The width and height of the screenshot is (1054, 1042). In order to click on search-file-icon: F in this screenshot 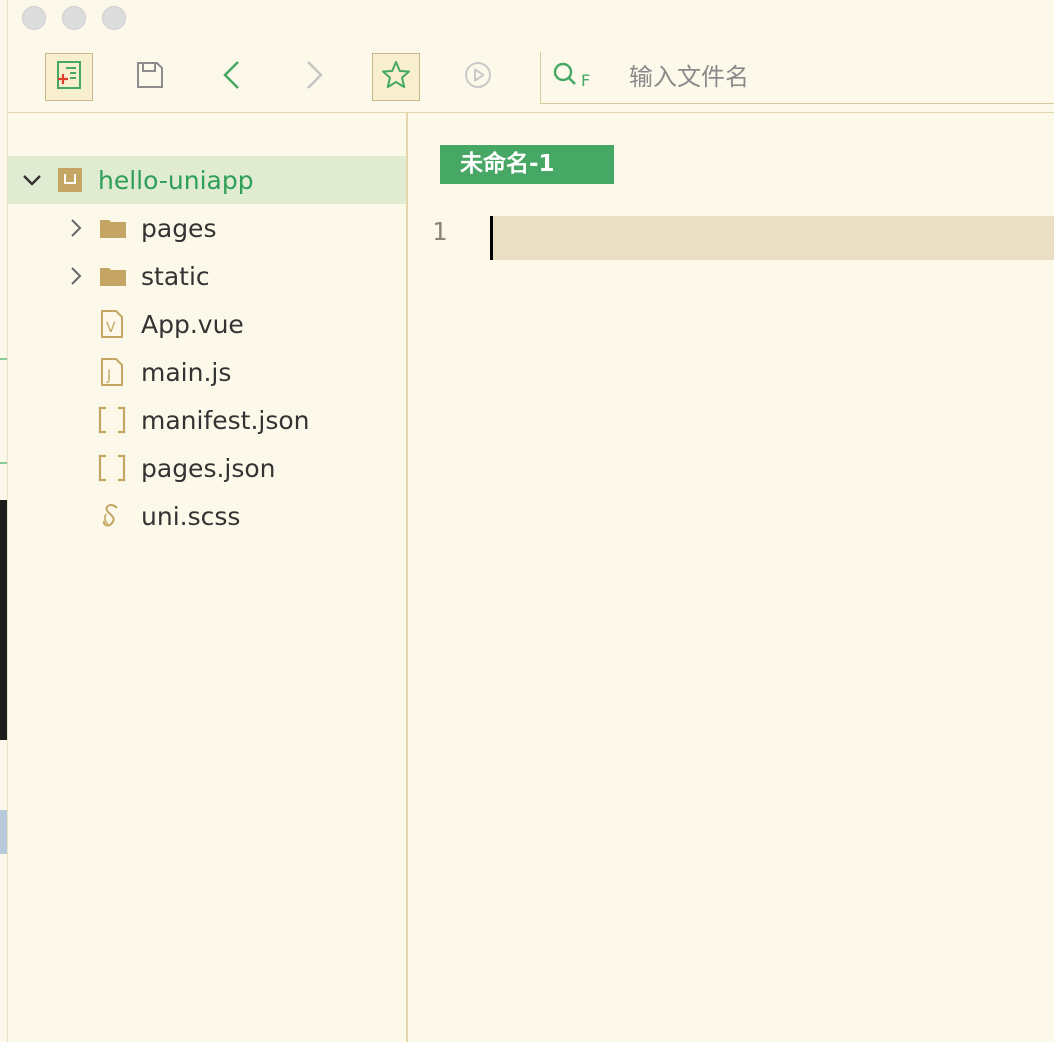, I will do `click(573, 78)`.